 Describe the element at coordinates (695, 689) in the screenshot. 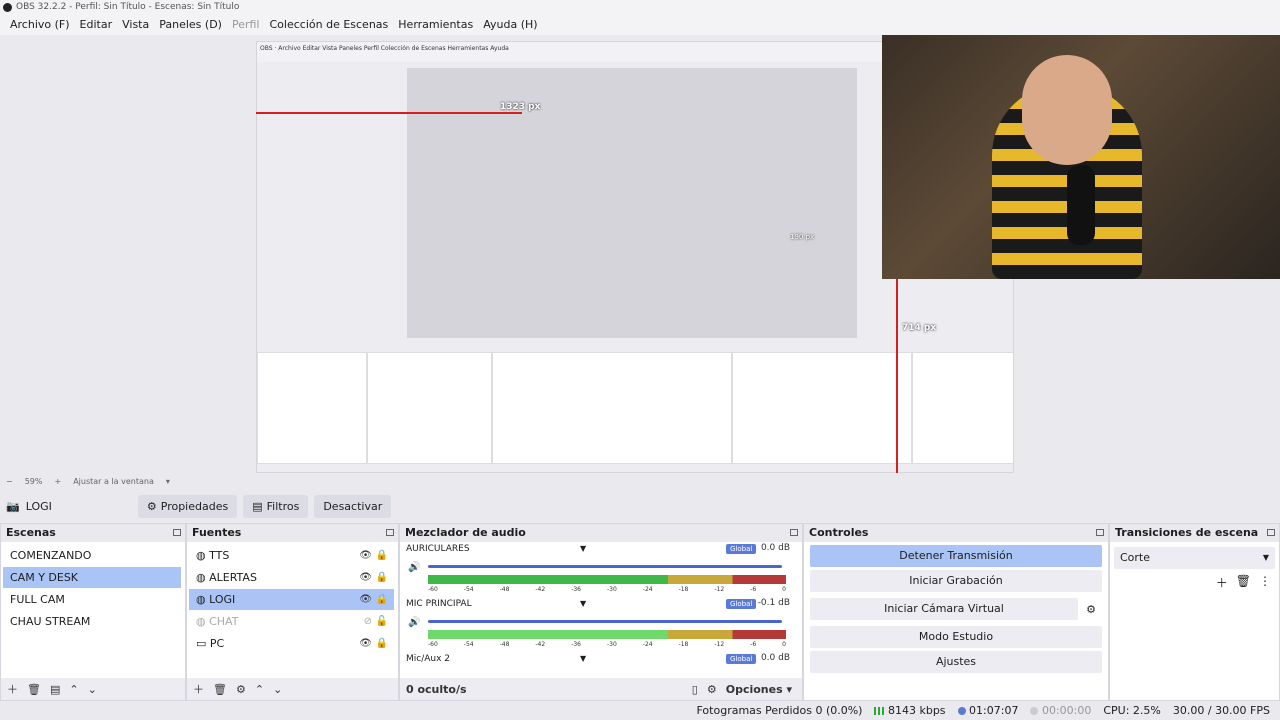

I see `layout-icon: ▯` at that location.